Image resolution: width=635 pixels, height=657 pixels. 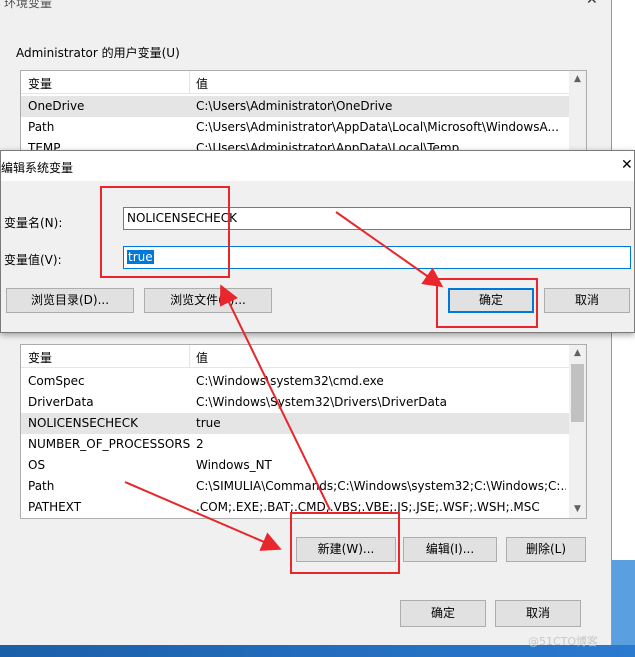 I want to click on variable-name: NUMBER_OF_PROCESSORS, so click(x=109, y=444).